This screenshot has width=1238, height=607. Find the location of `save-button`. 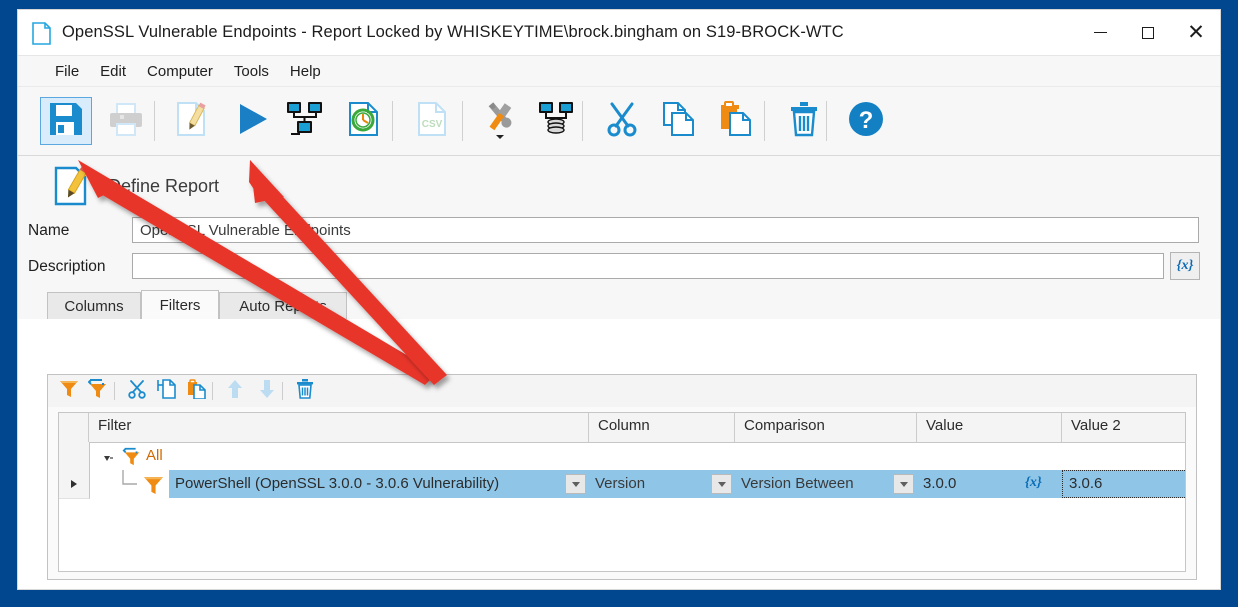

save-button is located at coordinates (66, 121).